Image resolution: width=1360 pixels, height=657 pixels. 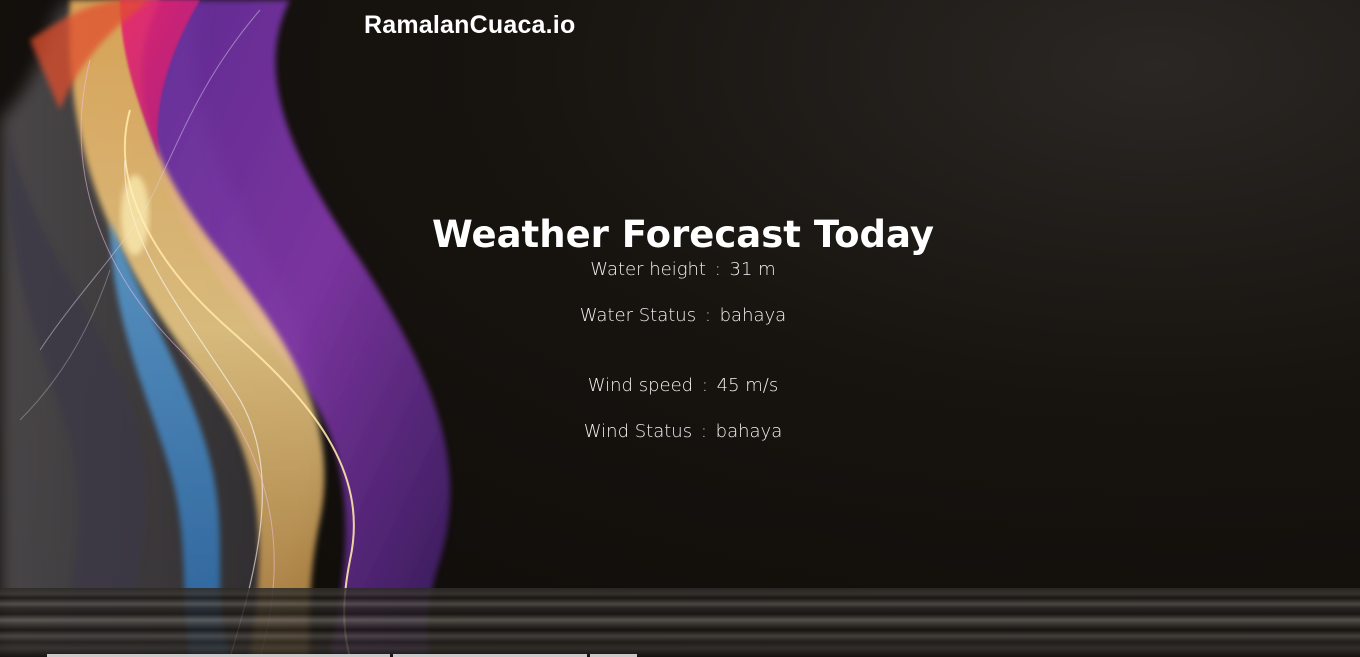 I want to click on water-status-label: Water Status, so click(x=638, y=315).